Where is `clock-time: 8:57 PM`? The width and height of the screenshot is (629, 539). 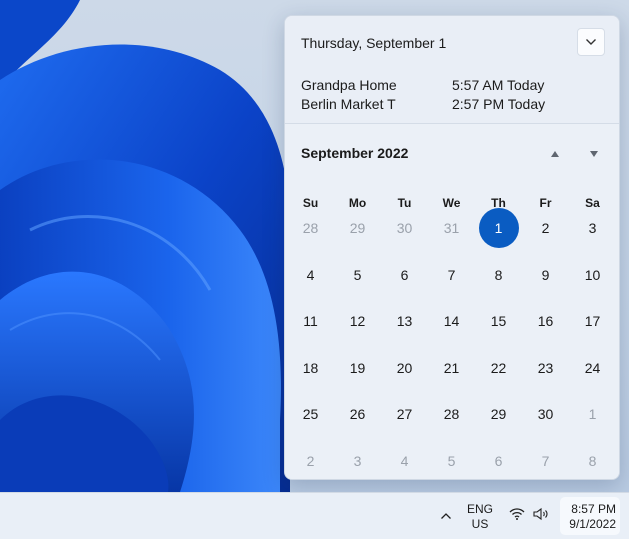 clock-time: 8:57 PM is located at coordinates (593, 509).